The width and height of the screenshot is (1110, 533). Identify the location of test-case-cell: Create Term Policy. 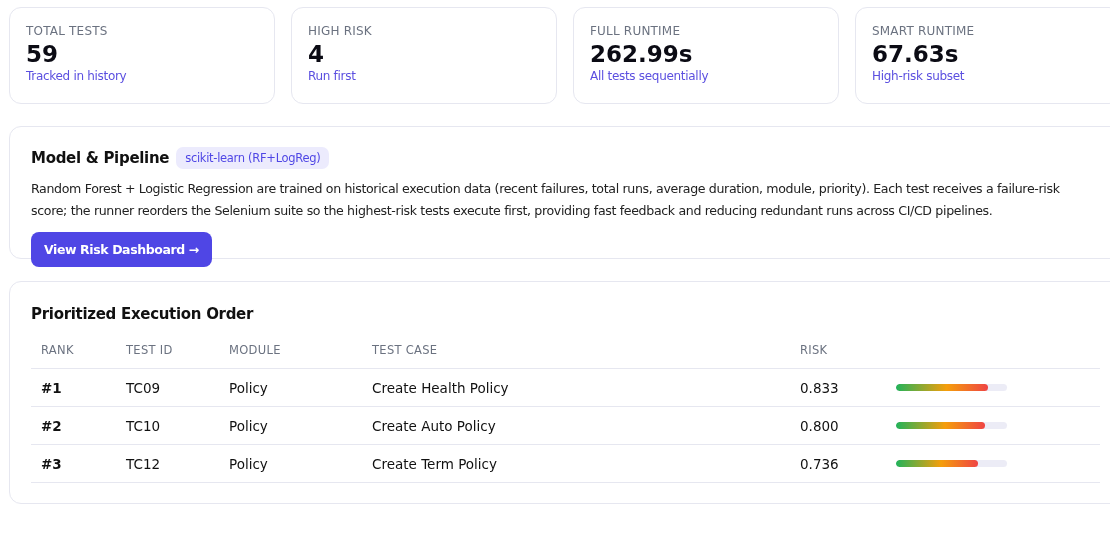
(576, 463).